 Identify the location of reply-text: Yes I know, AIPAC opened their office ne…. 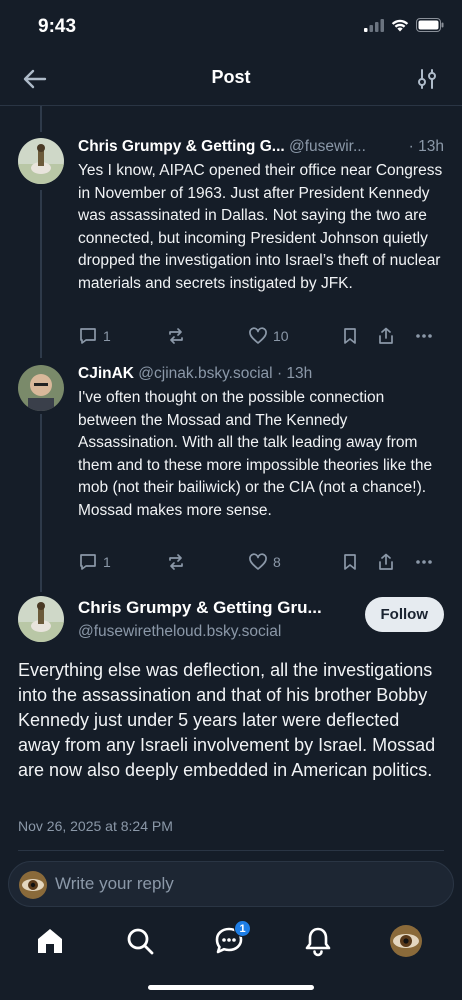
(260, 227).